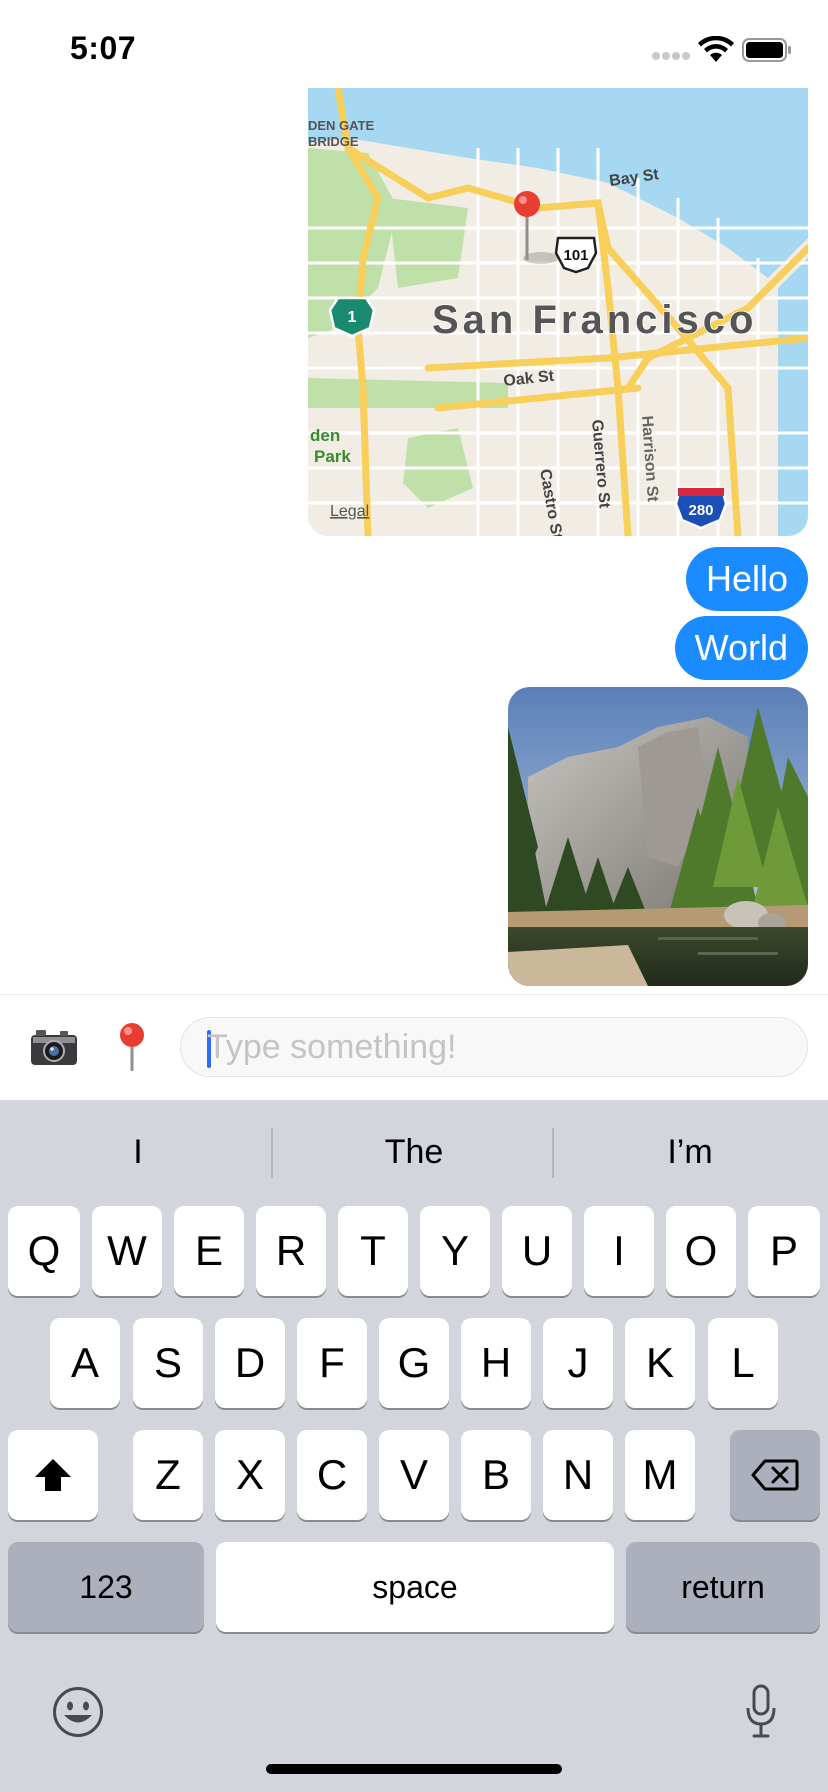 This screenshot has height=1792, width=828. What do you see at coordinates (761, 1712) in the screenshot?
I see `microphone-icon` at bounding box center [761, 1712].